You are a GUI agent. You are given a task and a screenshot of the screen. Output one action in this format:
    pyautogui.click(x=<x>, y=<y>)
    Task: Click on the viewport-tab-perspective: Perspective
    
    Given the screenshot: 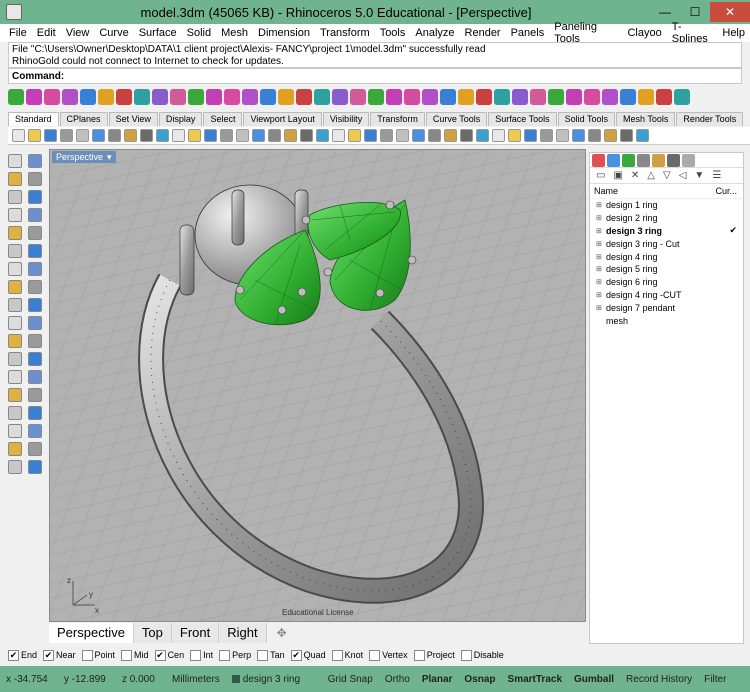 What is the action you would take?
    pyautogui.click(x=91, y=633)
    